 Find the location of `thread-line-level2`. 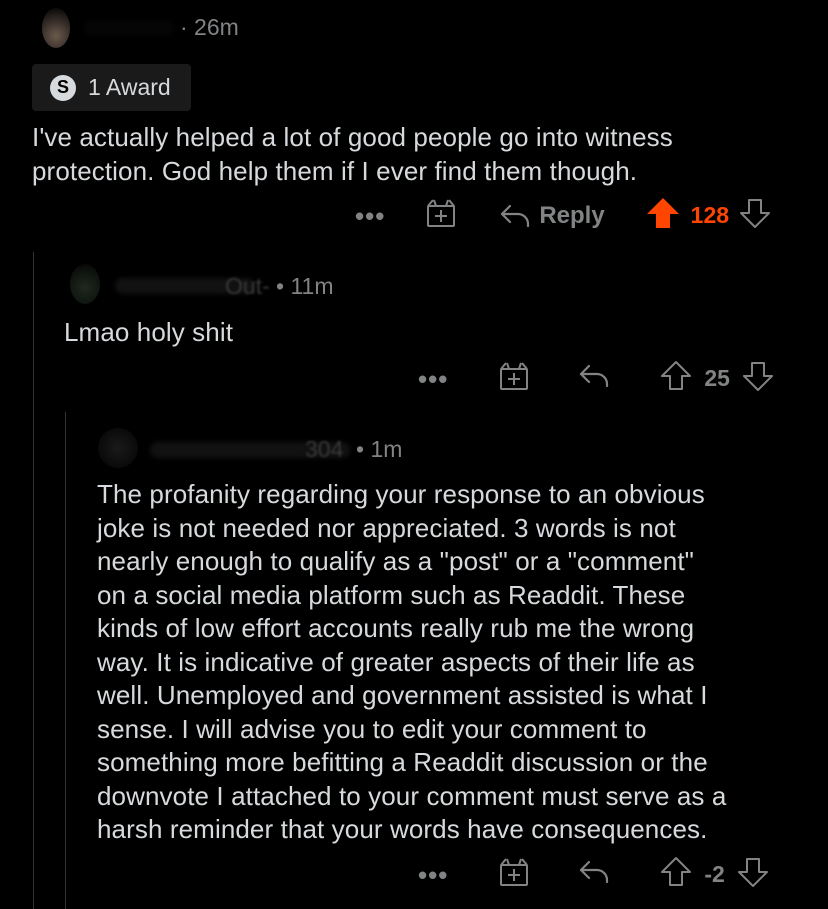

thread-line-level2 is located at coordinates (65, 660).